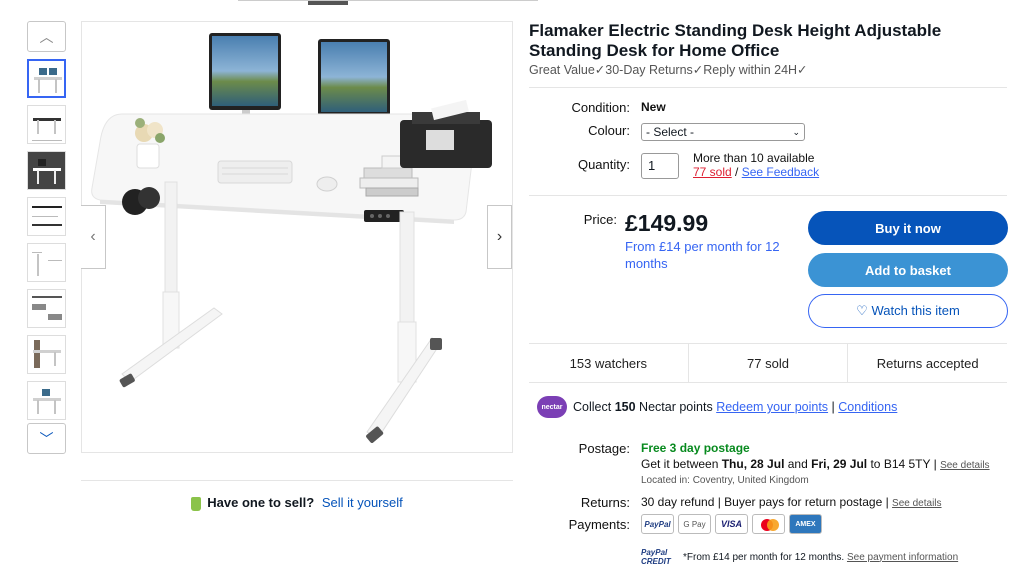 The width and height of the screenshot is (1024, 587). I want to click on sell-your-own-bar: Have one to sell? Sell it yourself, so click(297, 495).